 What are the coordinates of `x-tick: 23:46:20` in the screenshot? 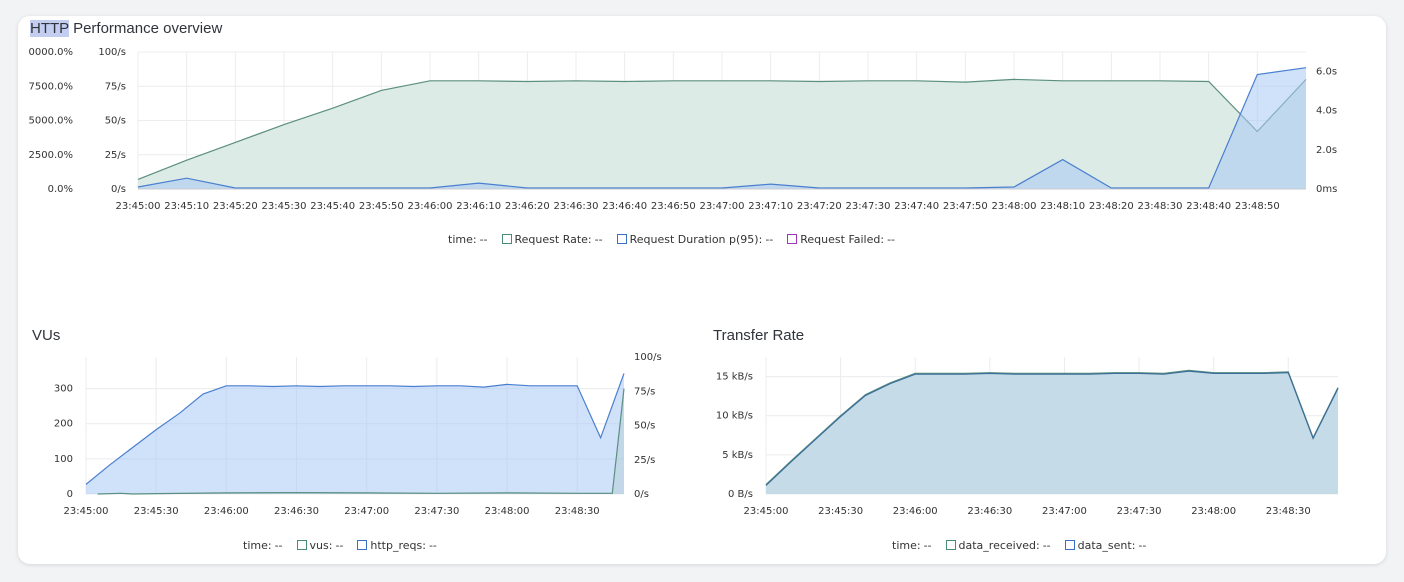 It's located at (527, 206).